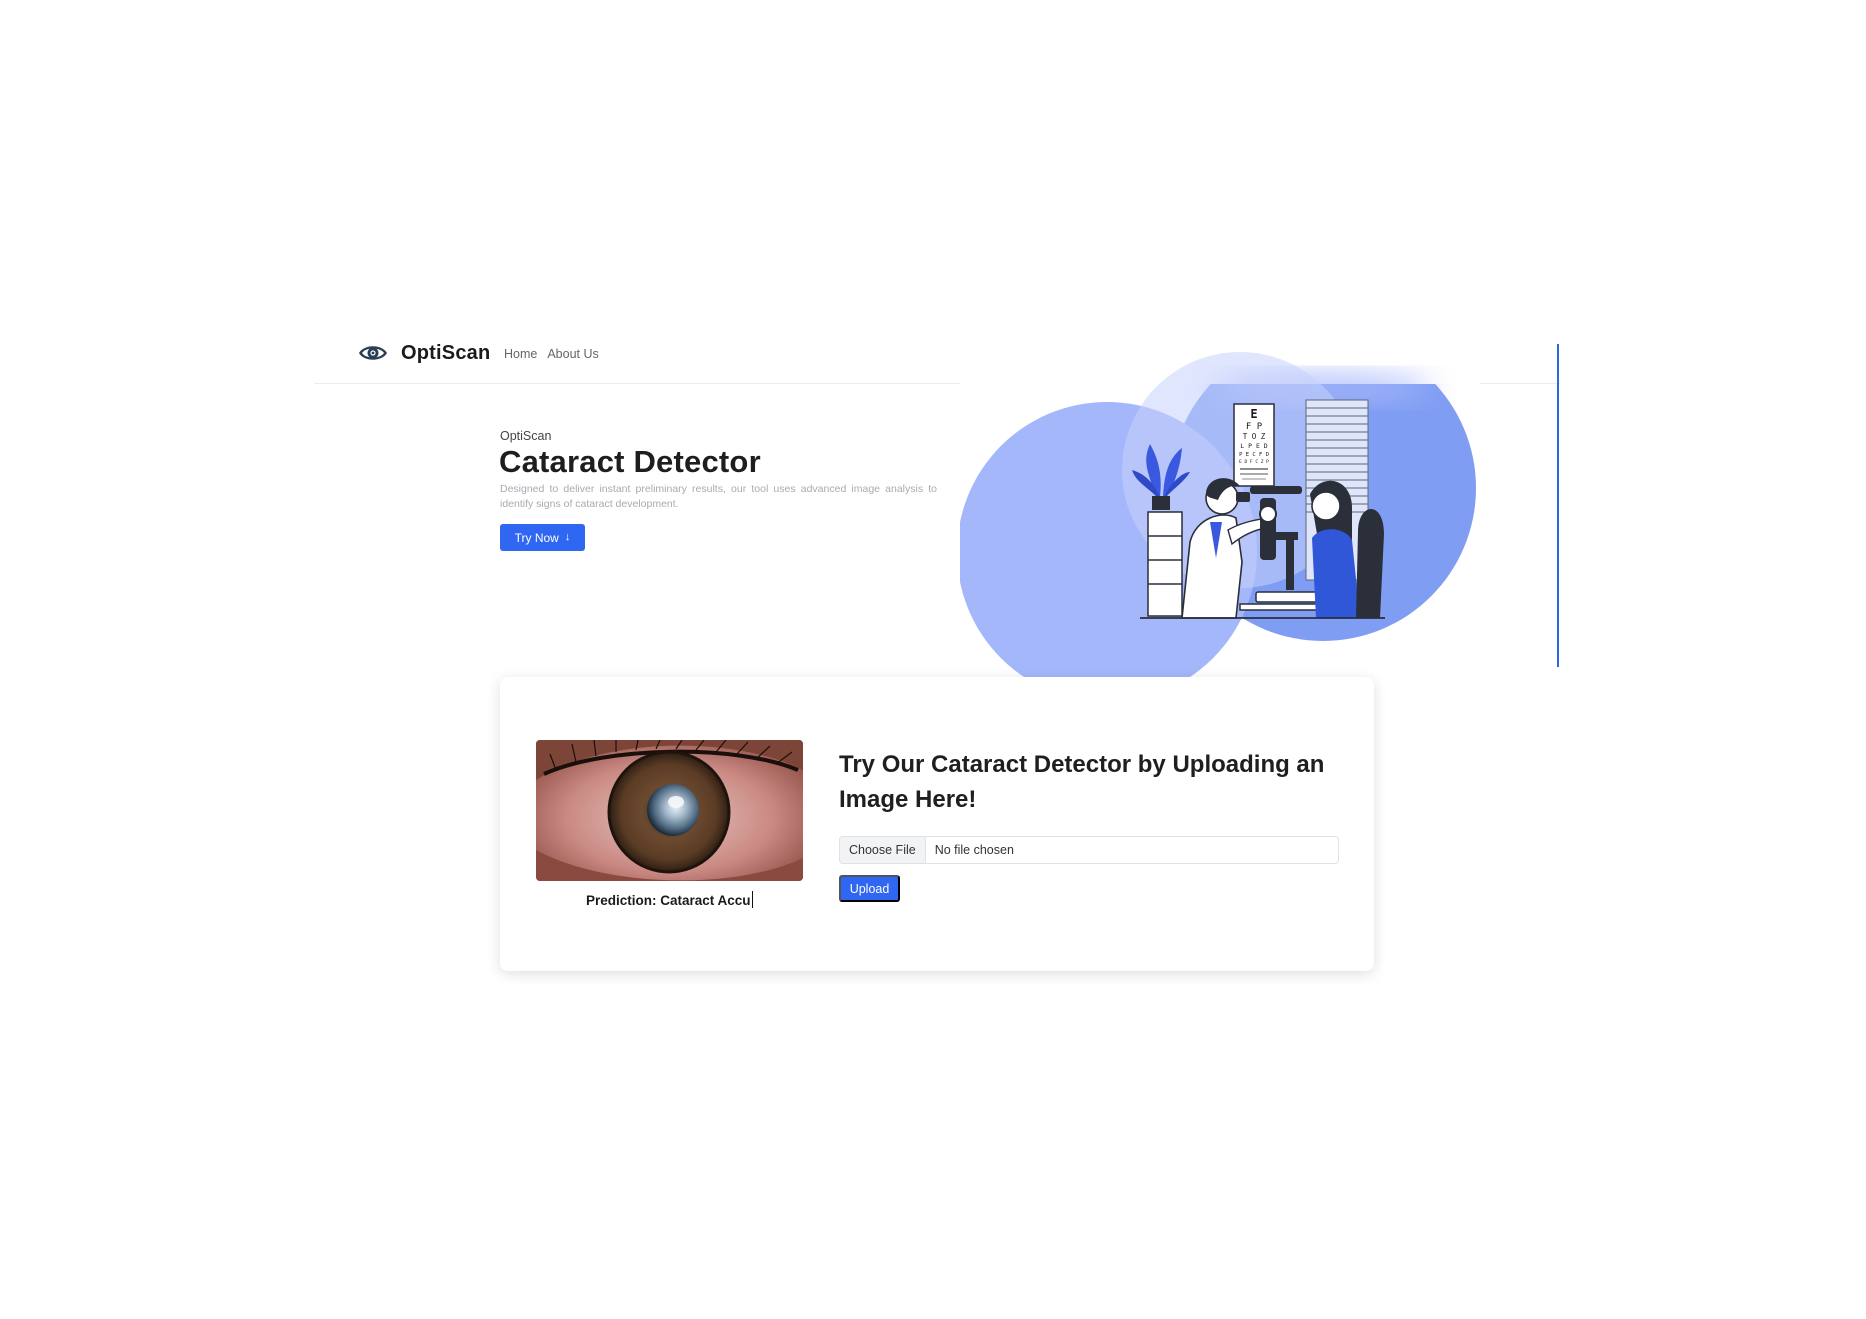 The image size is (1866, 1319). What do you see at coordinates (1558, 505) in the screenshot?
I see `vertical-accent-line` at bounding box center [1558, 505].